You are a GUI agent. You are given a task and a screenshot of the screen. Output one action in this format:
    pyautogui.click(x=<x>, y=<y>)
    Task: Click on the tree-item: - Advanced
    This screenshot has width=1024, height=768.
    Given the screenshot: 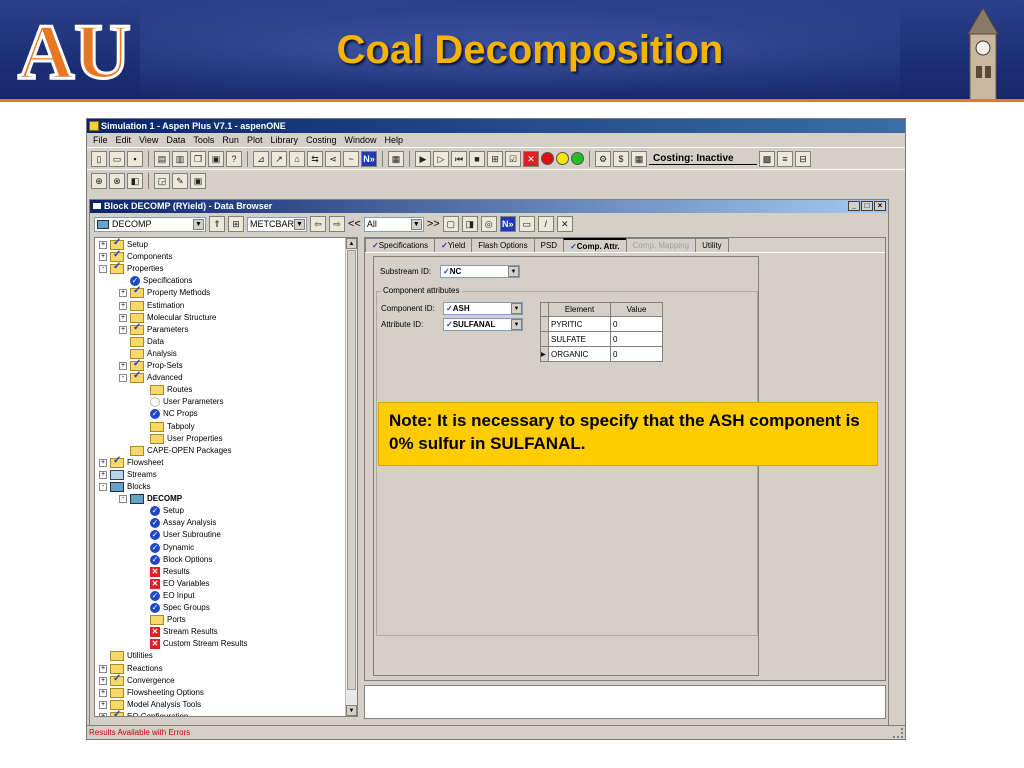 What is the action you would take?
    pyautogui.click(x=151, y=377)
    